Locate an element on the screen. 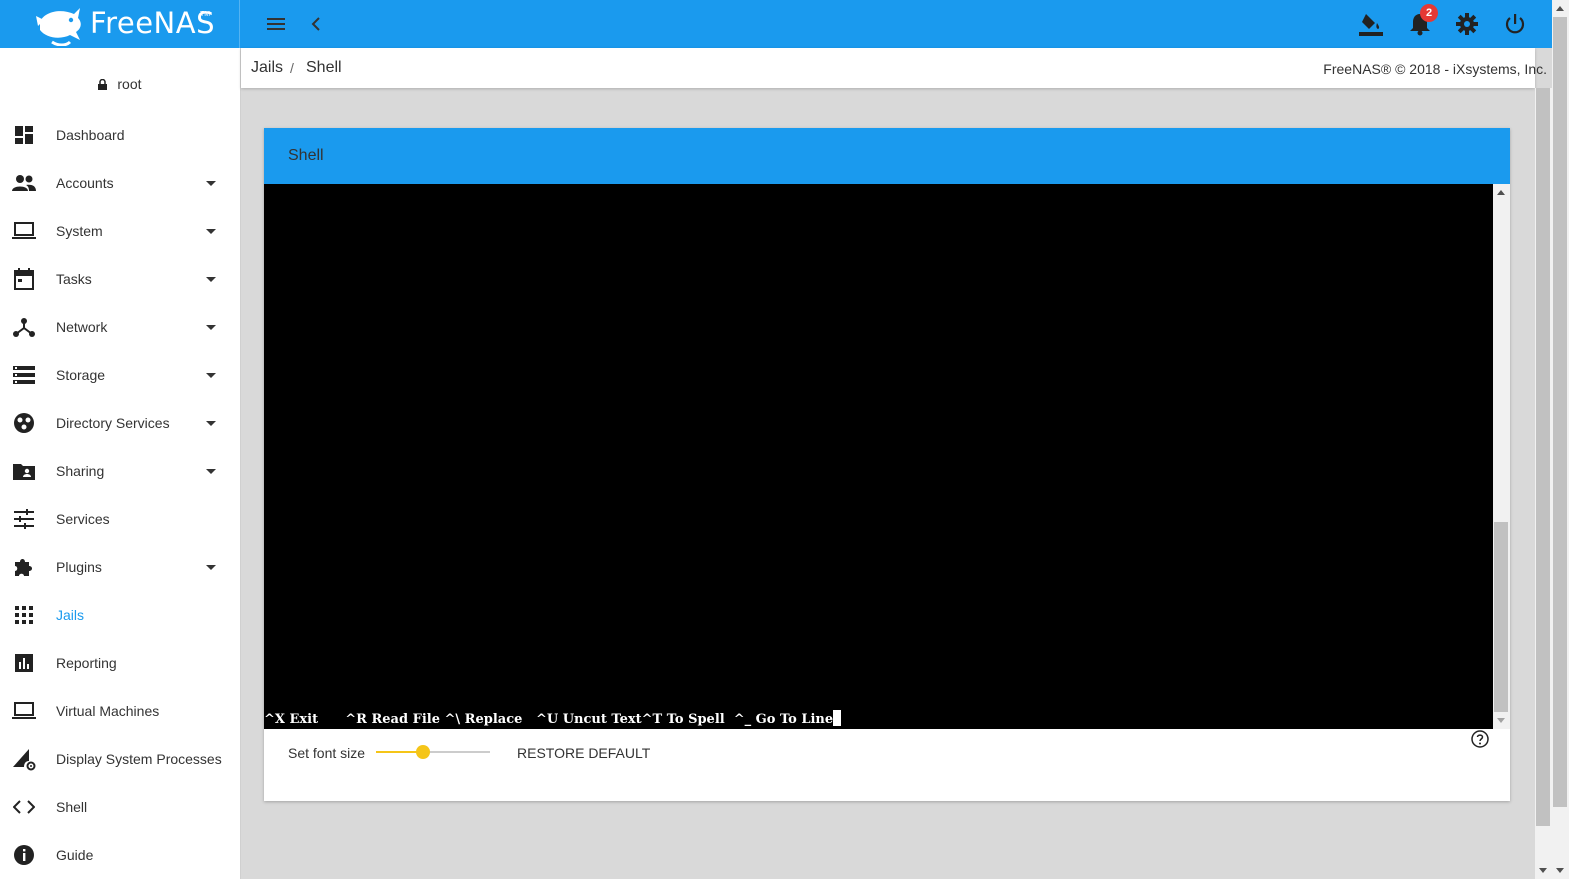  freenas-fish-logo-icon is located at coordinates (58, 27).